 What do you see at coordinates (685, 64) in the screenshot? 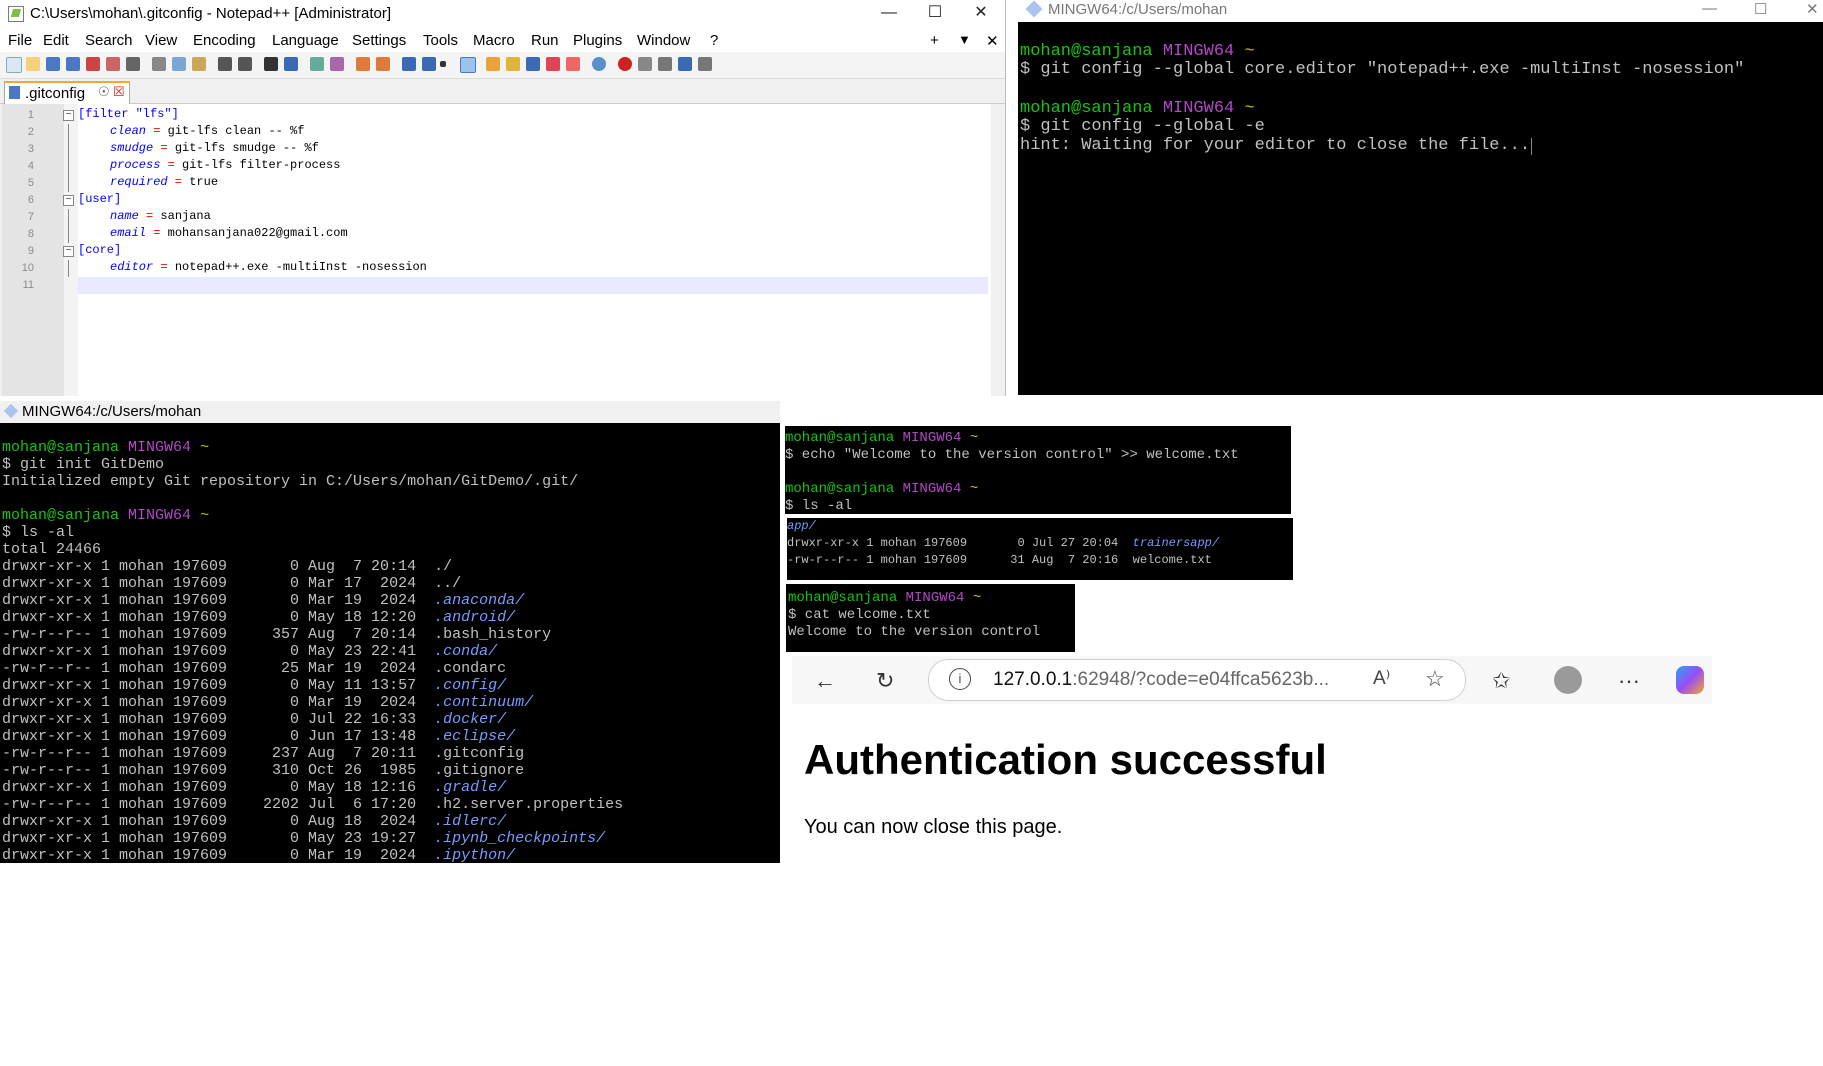
I see `run-macro-multiple-icon` at bounding box center [685, 64].